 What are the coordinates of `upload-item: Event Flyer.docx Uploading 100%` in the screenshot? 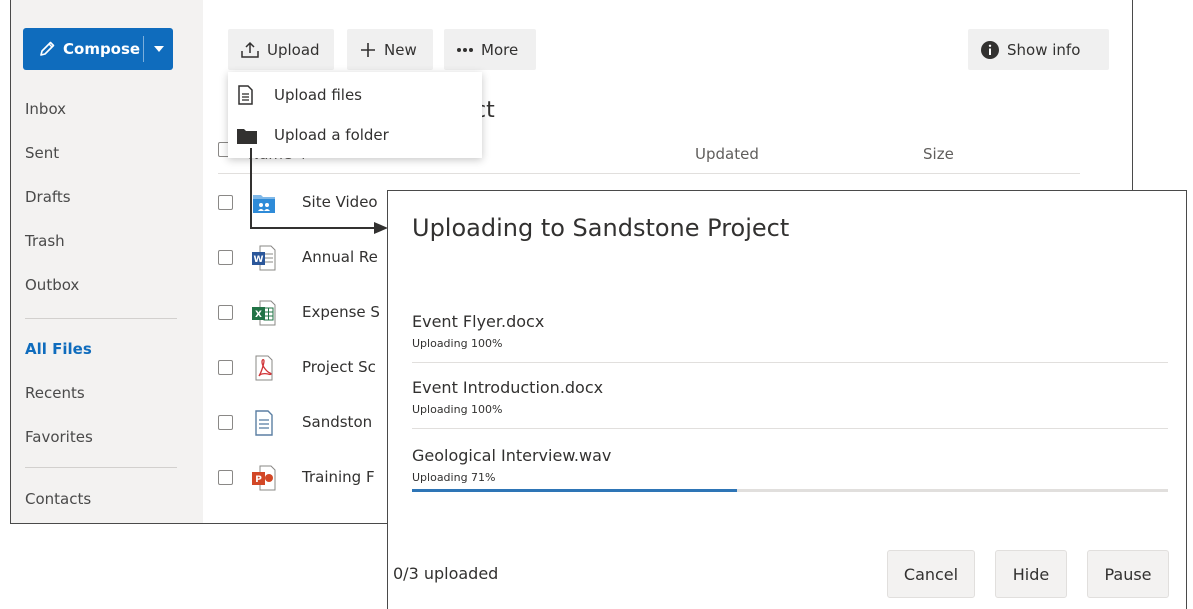 It's located at (790, 345).